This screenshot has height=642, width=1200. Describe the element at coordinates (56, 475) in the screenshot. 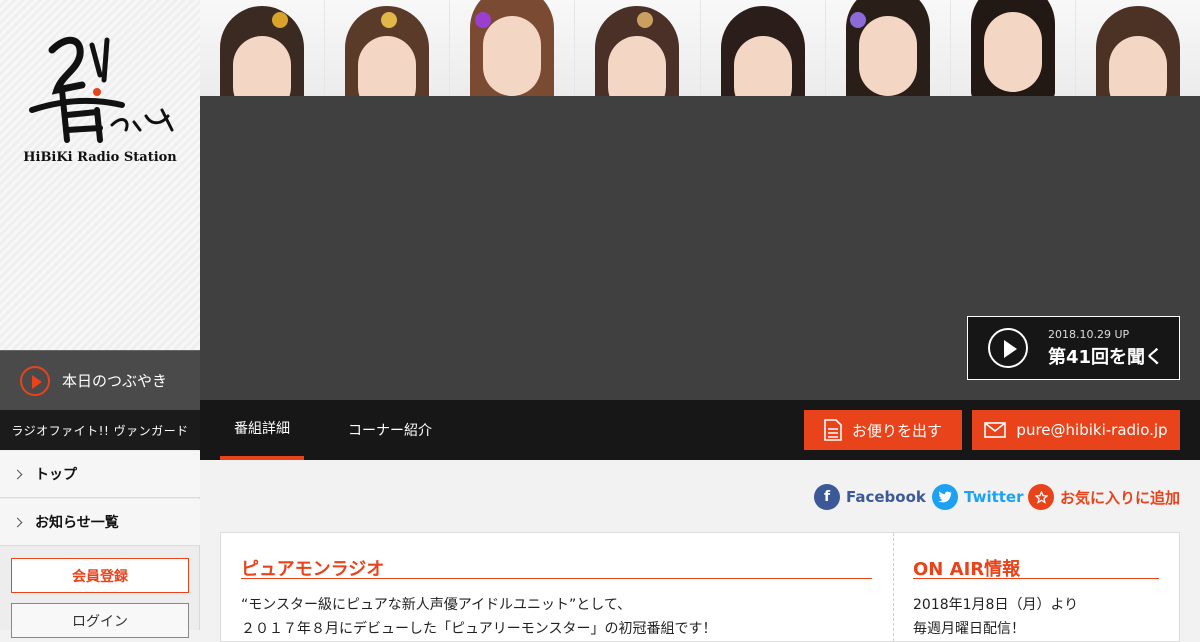

I see `sidebar-item-label: トップ` at that location.